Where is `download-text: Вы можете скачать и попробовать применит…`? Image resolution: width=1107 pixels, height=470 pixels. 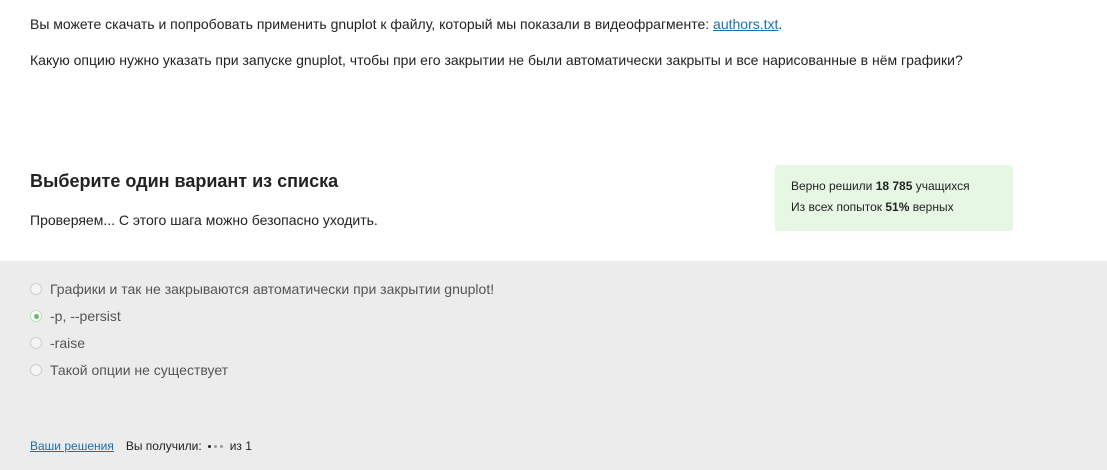
download-text: Вы можете скачать и попробовать применит… is located at coordinates (372, 24).